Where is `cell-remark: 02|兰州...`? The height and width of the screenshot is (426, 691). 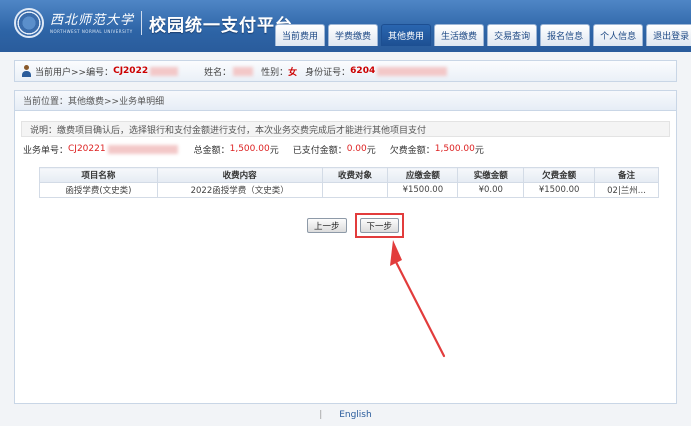
cell-remark: 02|兰州... is located at coordinates (626, 190).